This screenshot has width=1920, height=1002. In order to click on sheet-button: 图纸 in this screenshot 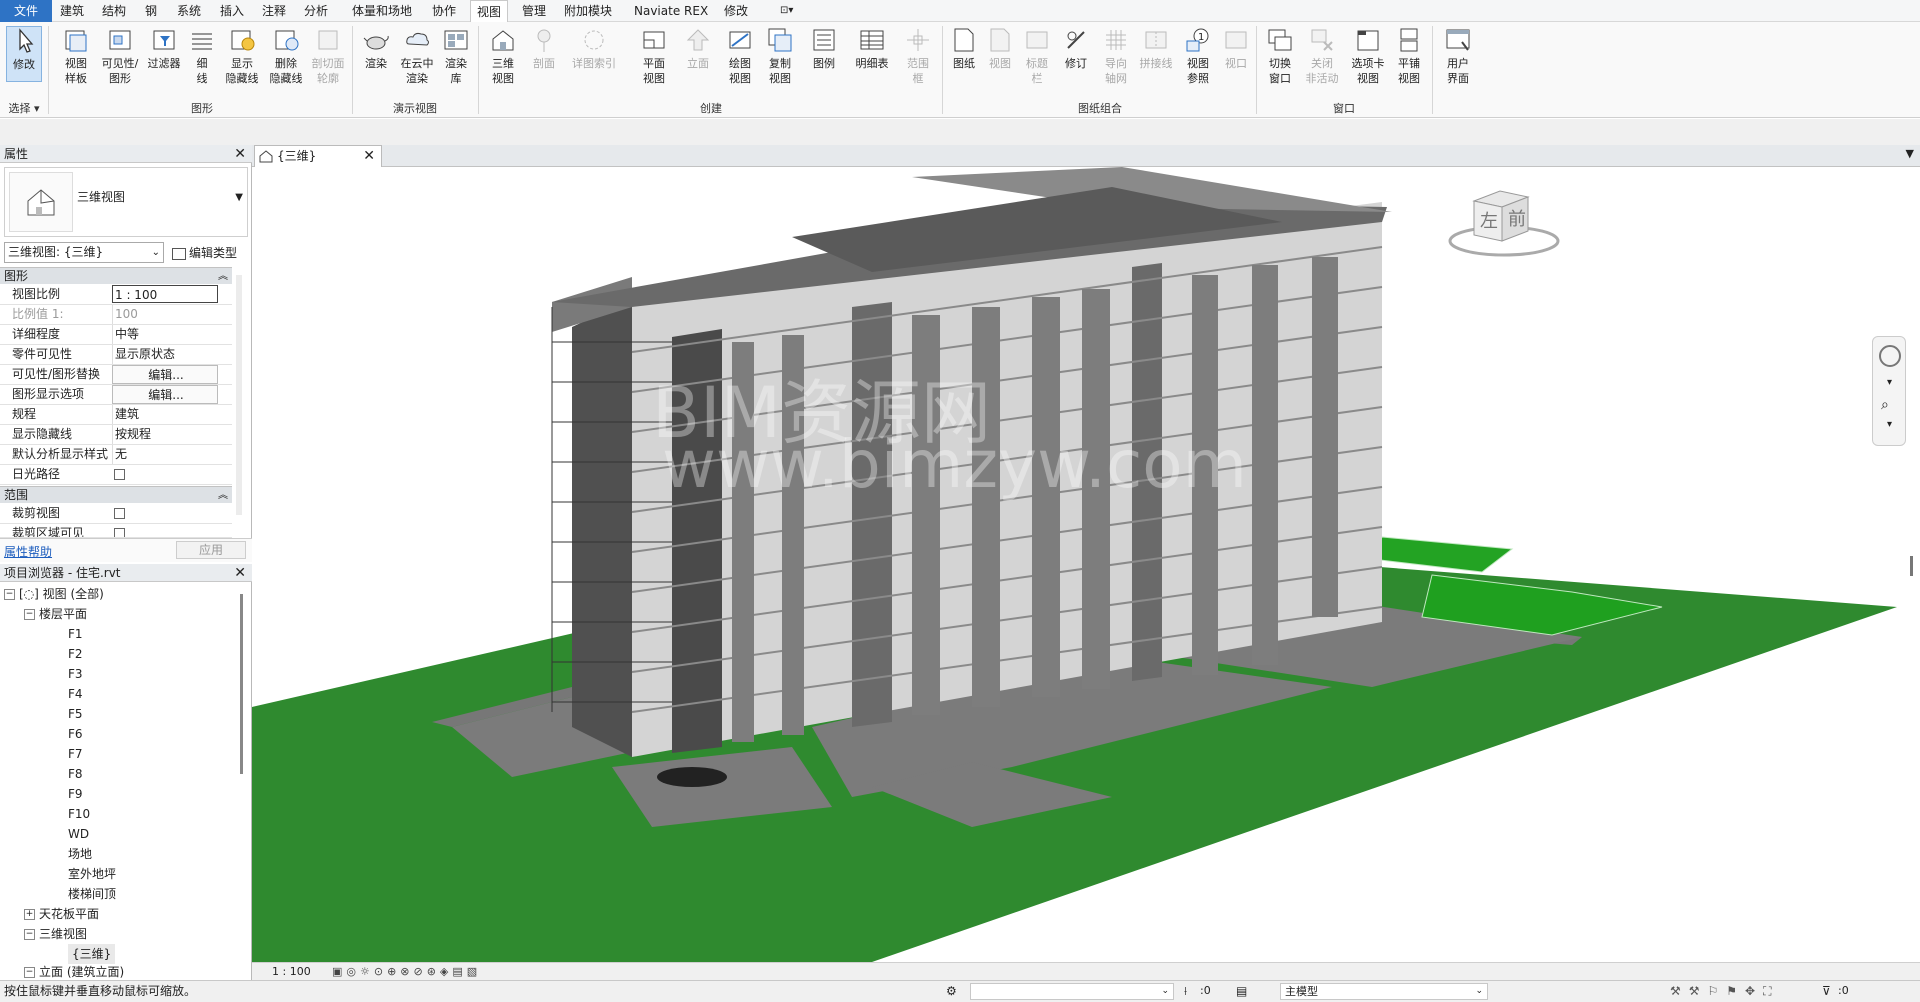, I will do `click(964, 48)`.